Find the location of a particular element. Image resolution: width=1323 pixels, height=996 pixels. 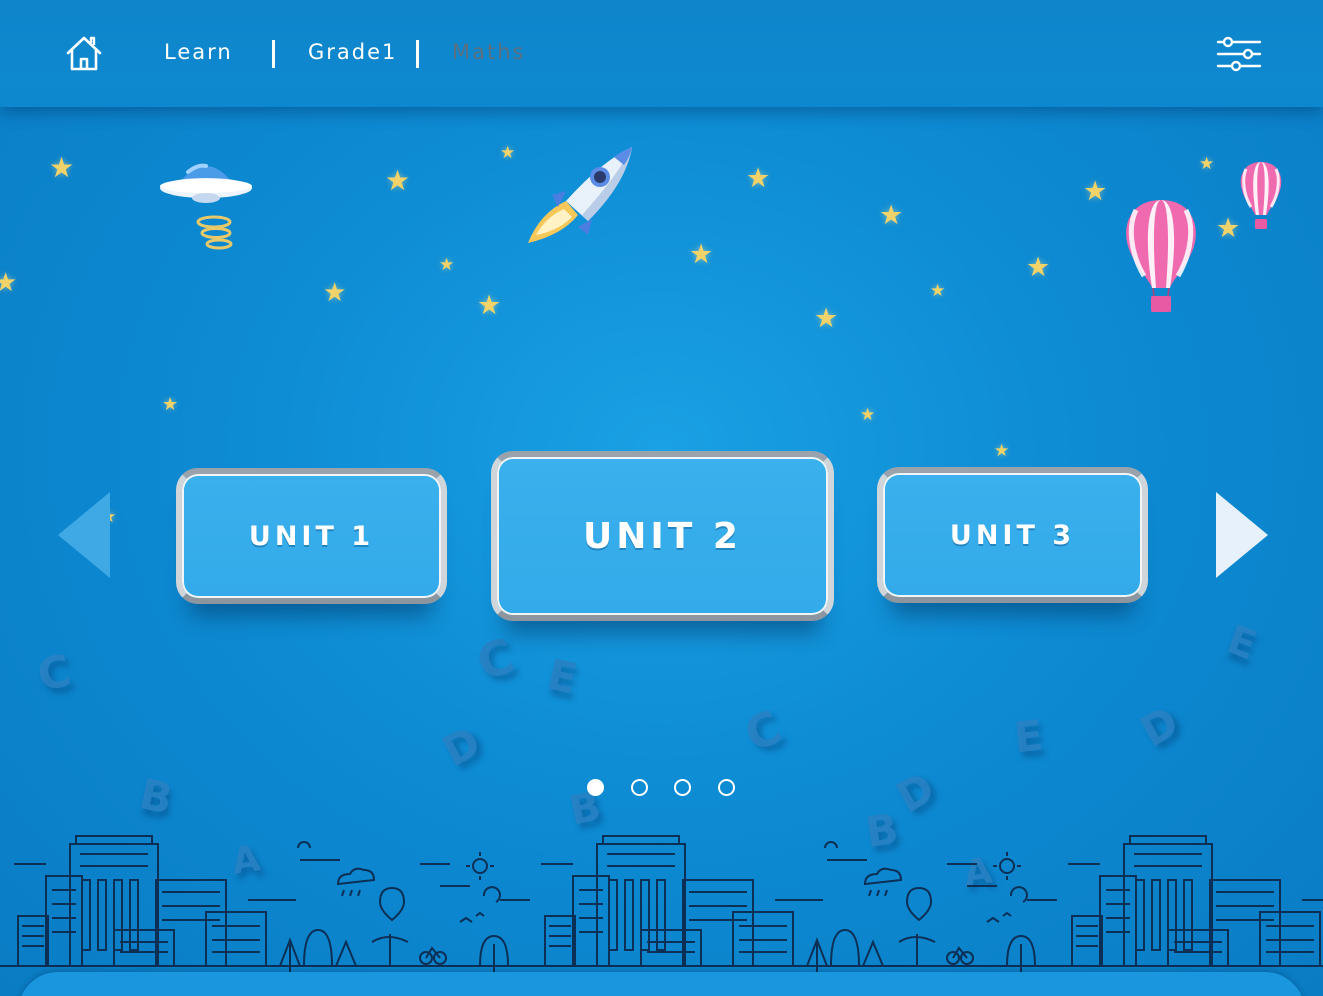

chevron-left-icon is located at coordinates (84, 535).